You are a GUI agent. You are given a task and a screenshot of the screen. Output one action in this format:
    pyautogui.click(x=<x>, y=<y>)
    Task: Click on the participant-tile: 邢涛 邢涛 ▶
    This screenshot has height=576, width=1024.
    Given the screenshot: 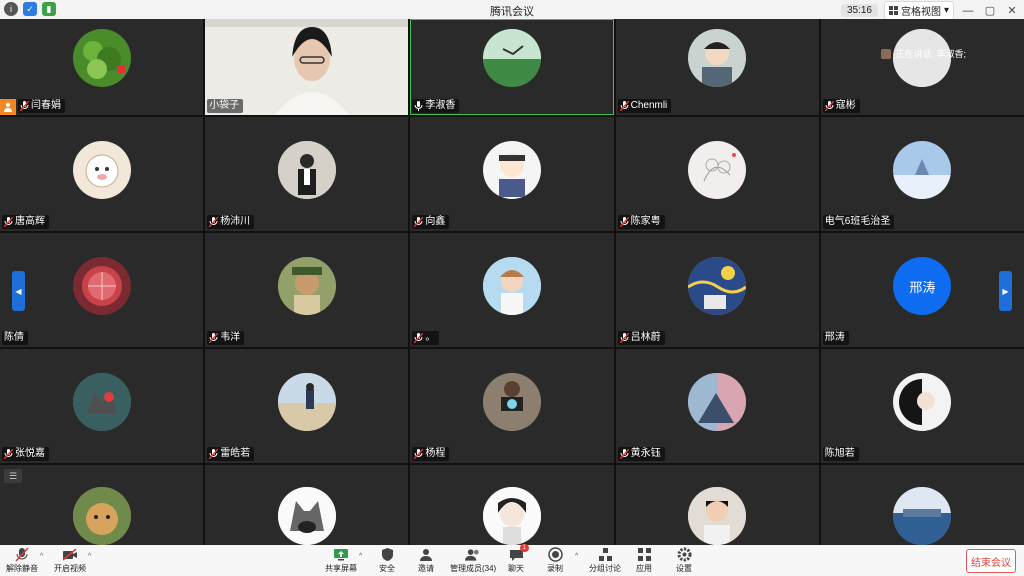 What is the action you would take?
    pyautogui.click(x=922, y=290)
    